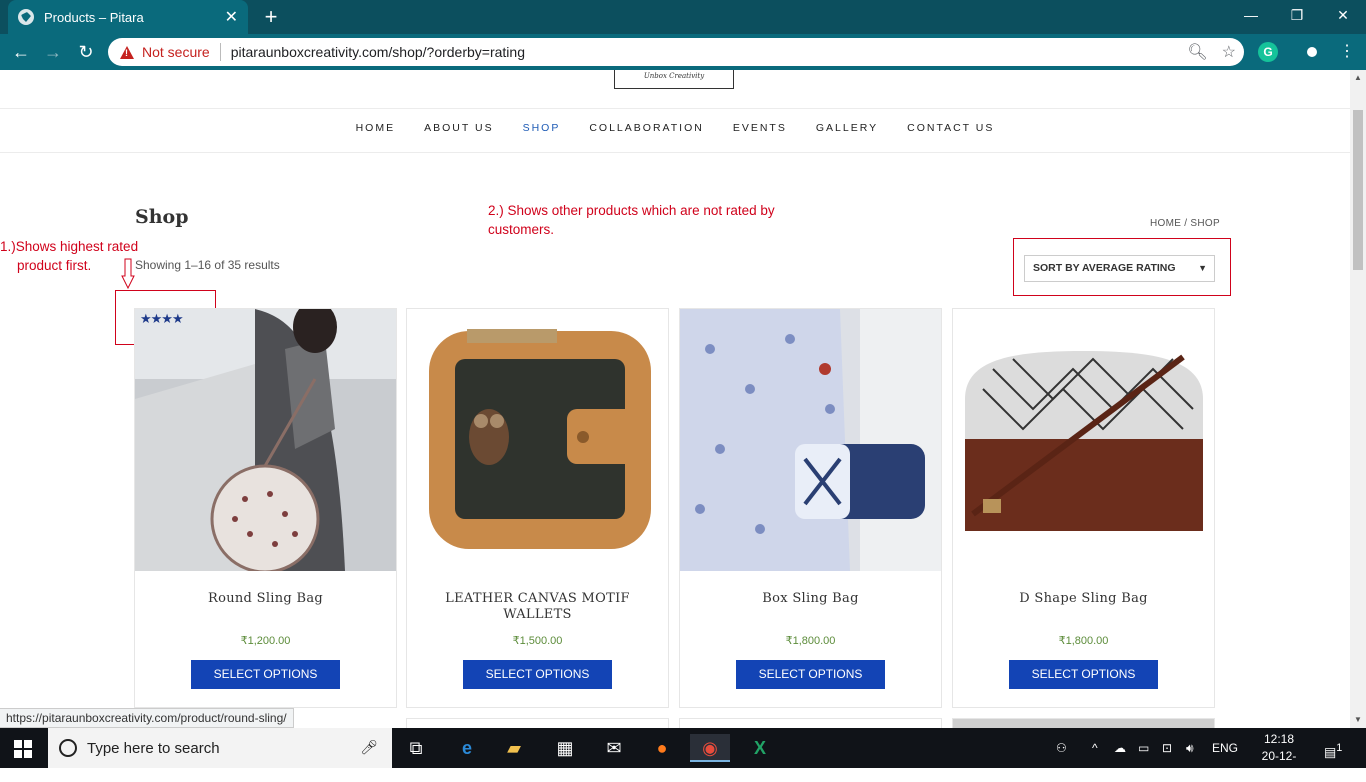 This screenshot has width=1366, height=782. What do you see at coordinates (1279, 764) in the screenshot?
I see `clock-date: 20-12-2019` at bounding box center [1279, 764].